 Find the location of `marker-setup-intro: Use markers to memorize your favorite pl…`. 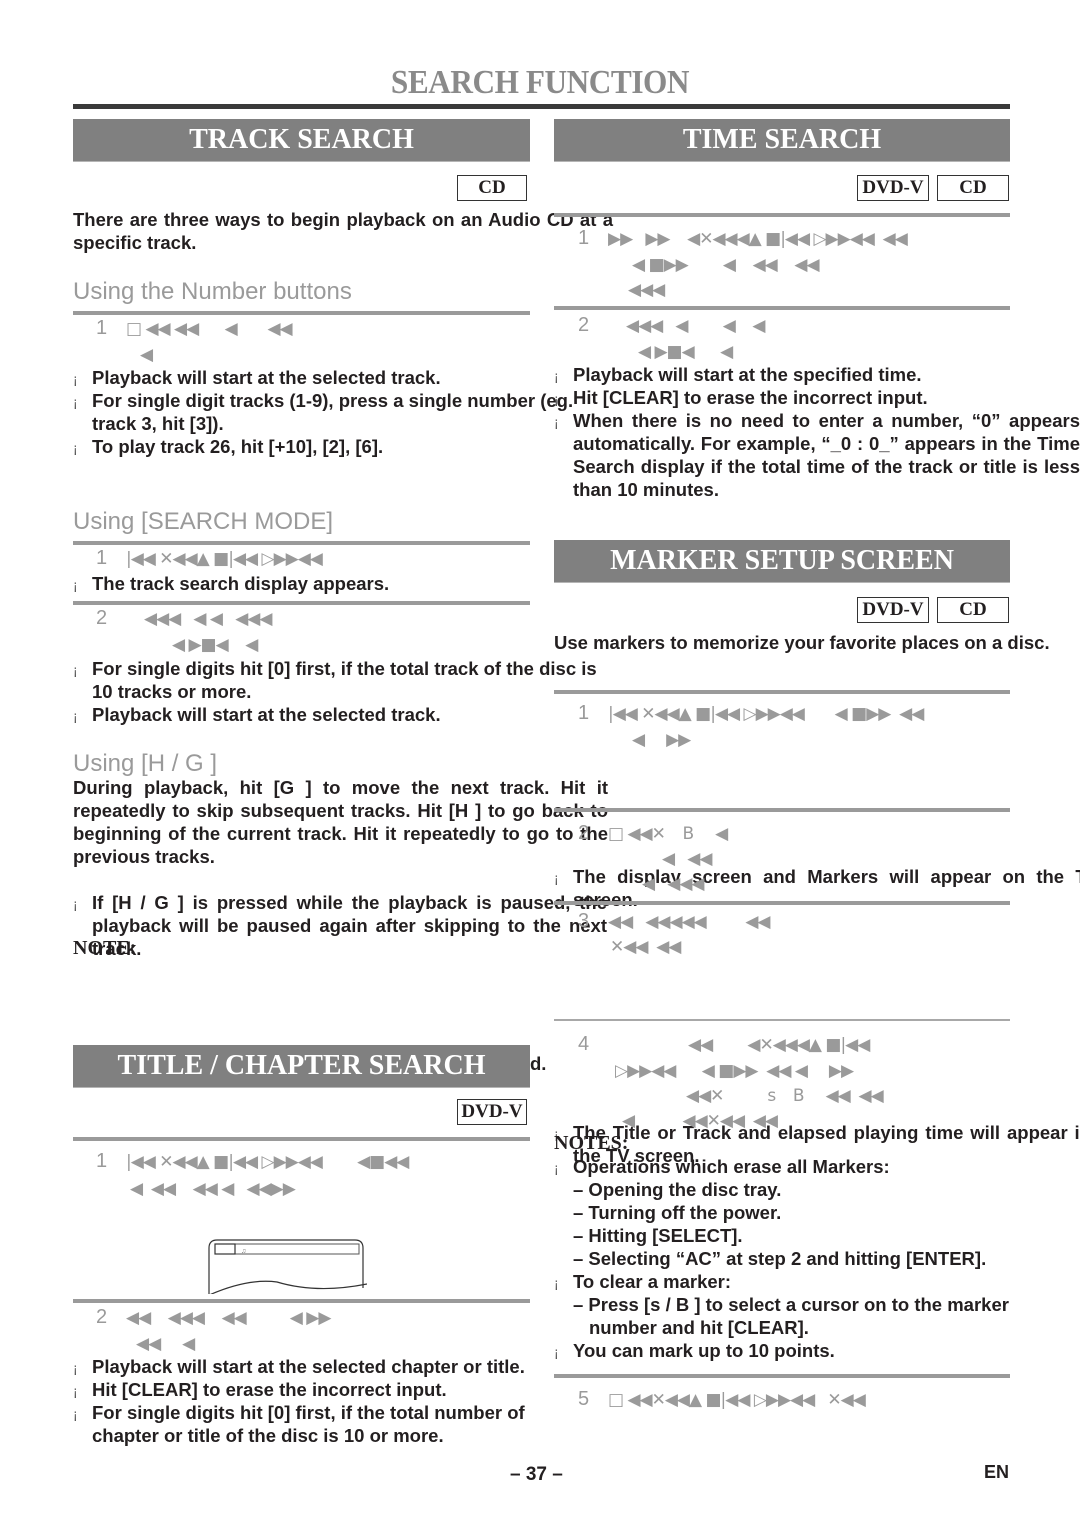

marker-setup-intro: Use markers to memorize your favorite pl… is located at coordinates (802, 642).